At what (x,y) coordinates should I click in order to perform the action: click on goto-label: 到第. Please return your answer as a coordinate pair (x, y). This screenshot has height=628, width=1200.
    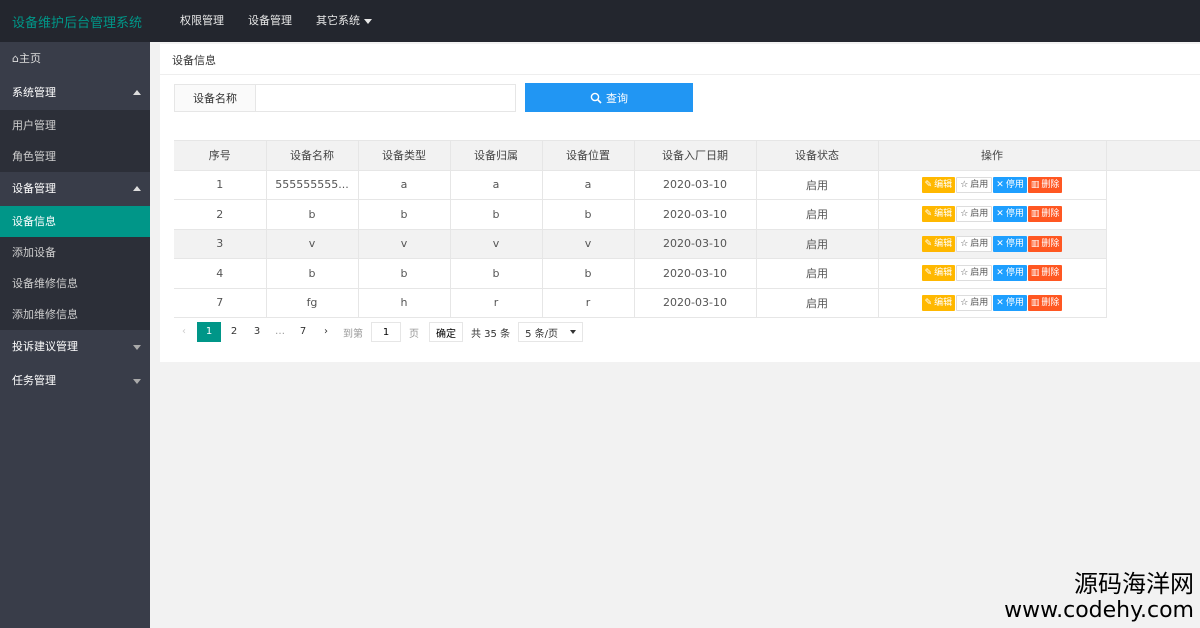
    Looking at the image, I should click on (353, 334).